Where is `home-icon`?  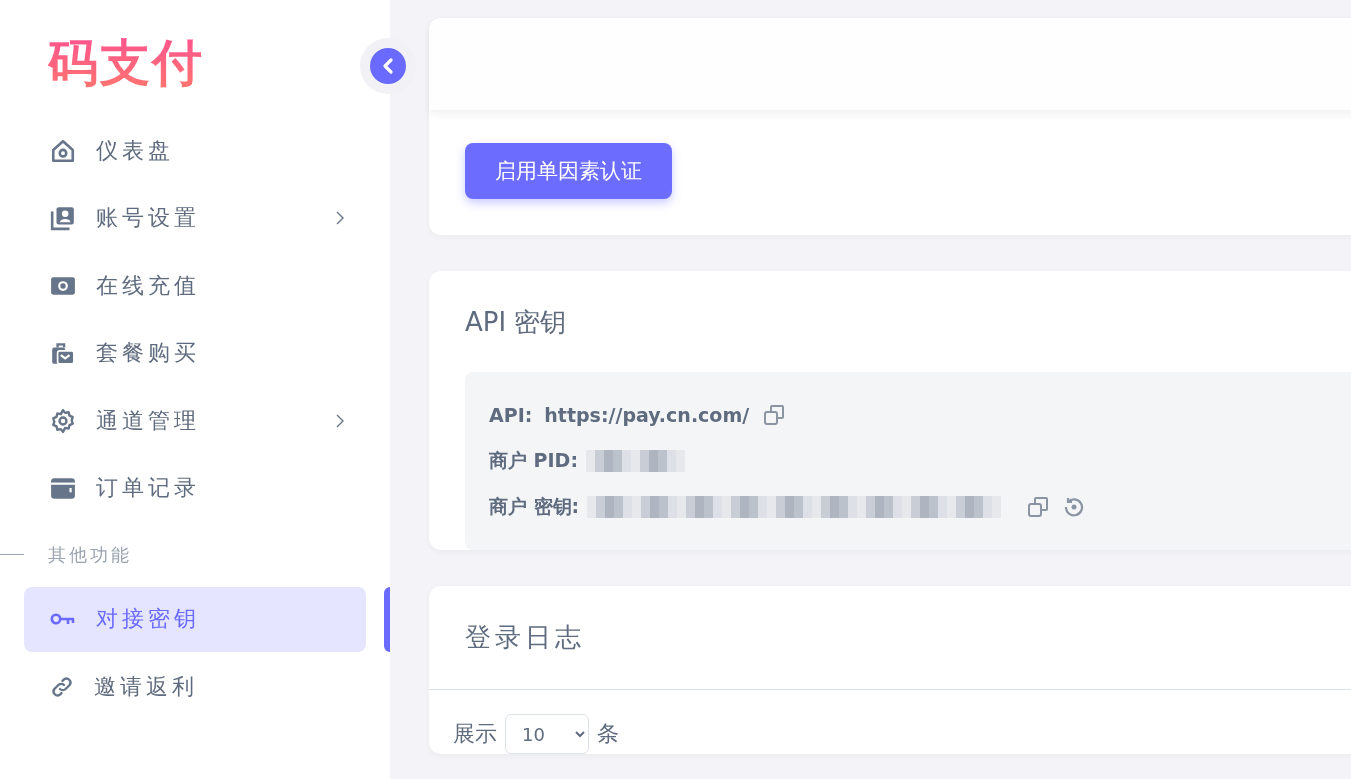
home-icon is located at coordinates (63, 150).